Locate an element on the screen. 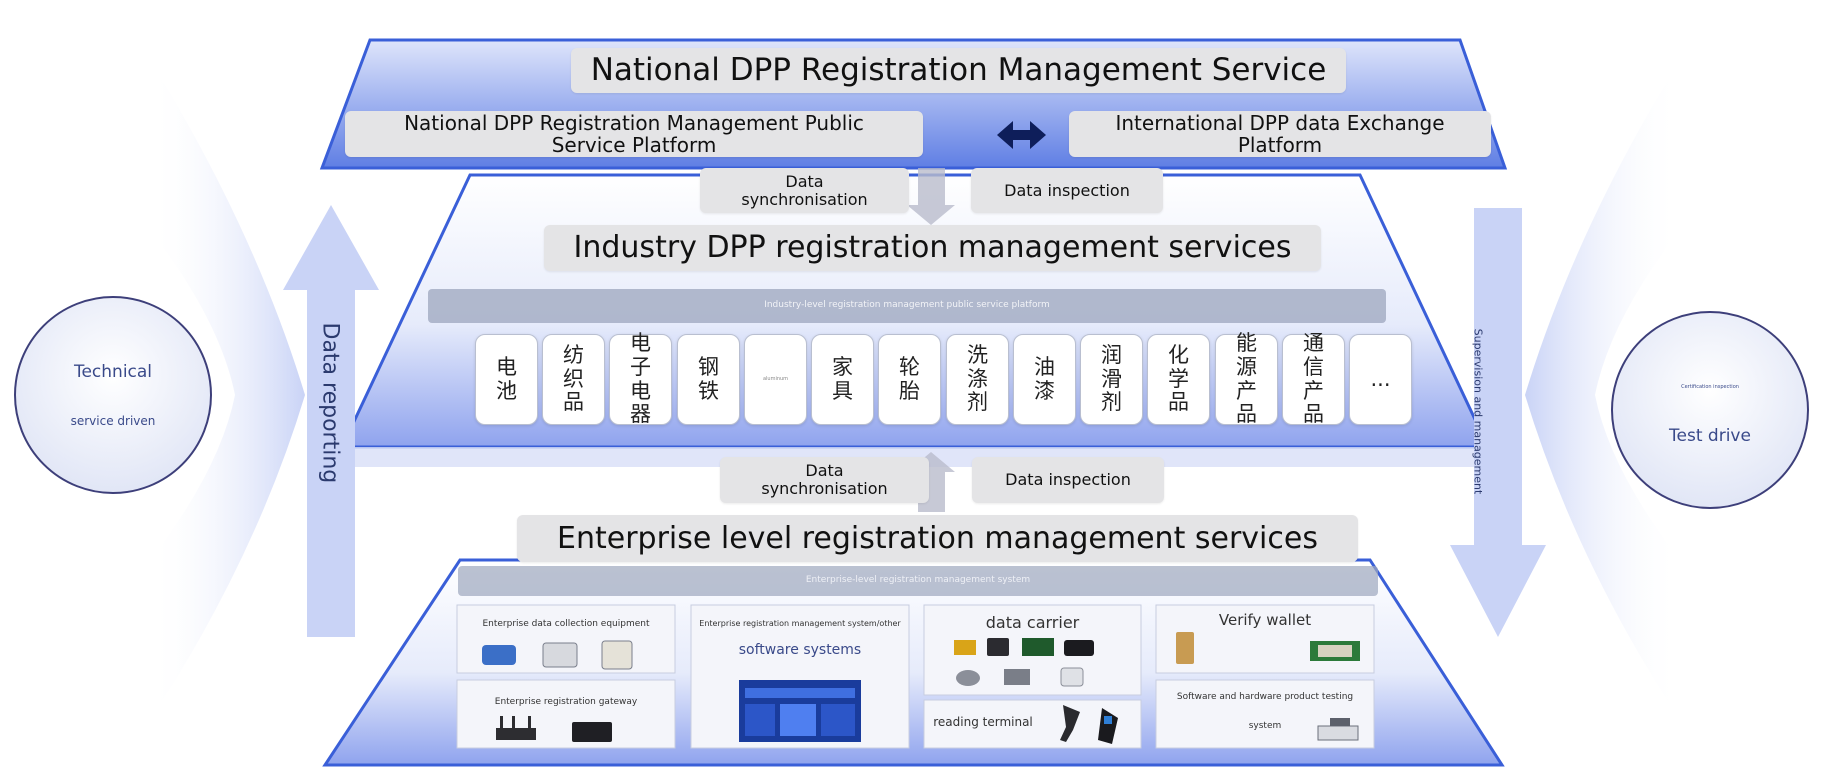 Image resolution: width=1829 pixels, height=784 pixels. panel-registration-gateway is located at coordinates (566, 714).